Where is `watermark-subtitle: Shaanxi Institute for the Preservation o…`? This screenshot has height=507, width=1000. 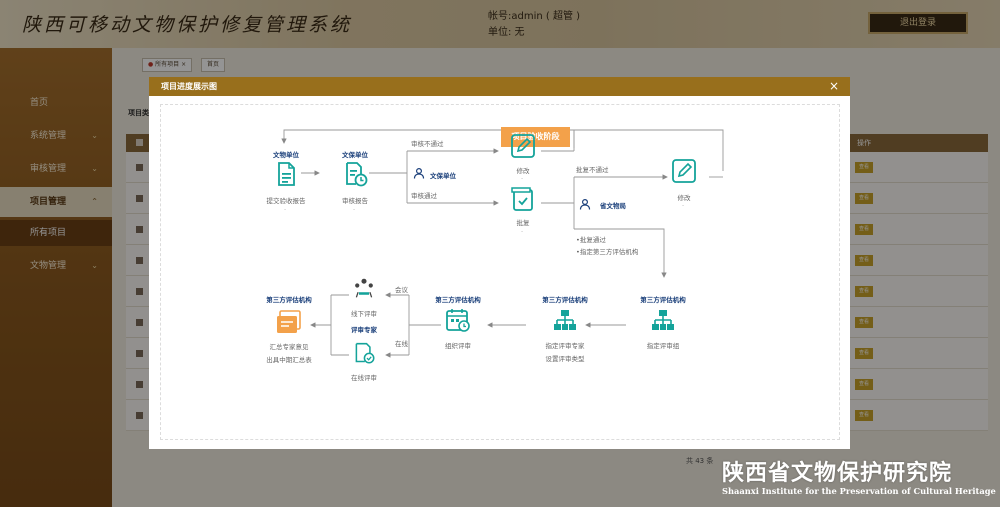 watermark-subtitle: Shaanxi Institute for the Preservation o… is located at coordinates (859, 491).